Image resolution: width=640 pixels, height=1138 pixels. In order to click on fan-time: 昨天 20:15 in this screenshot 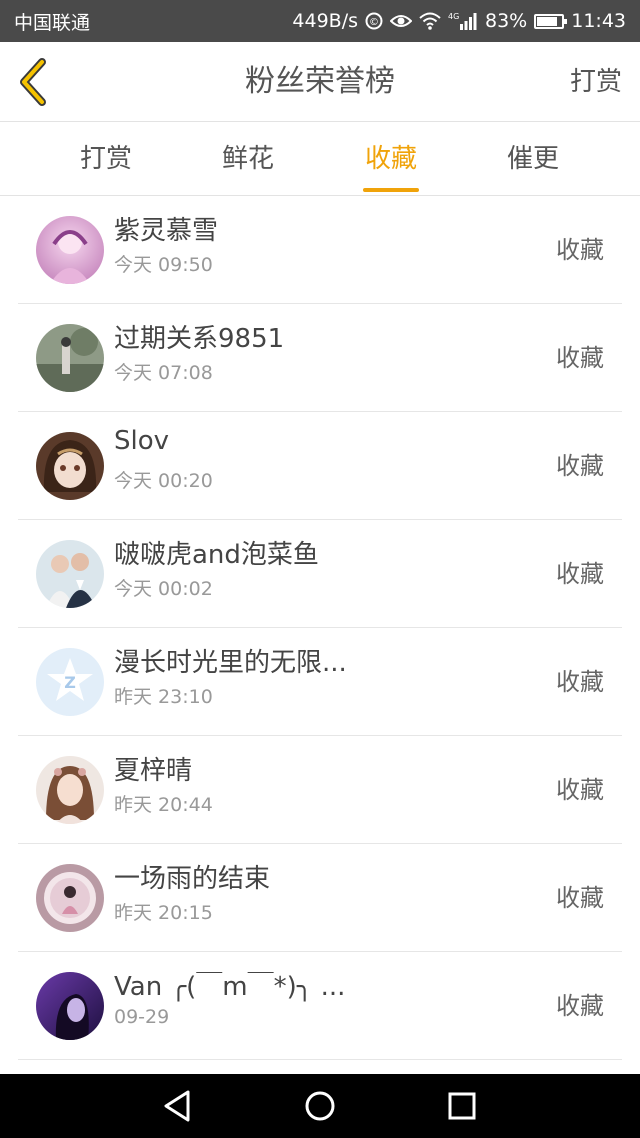, I will do `click(163, 913)`.